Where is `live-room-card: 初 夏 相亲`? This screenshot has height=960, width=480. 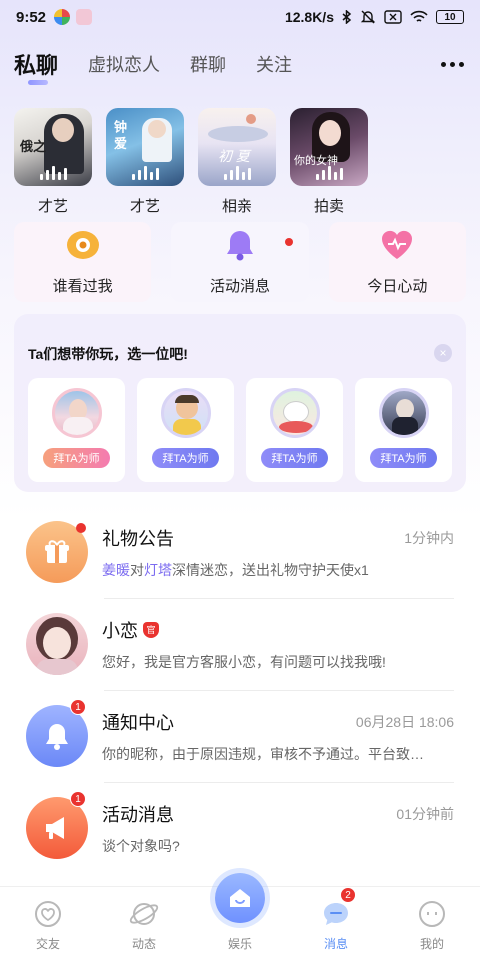
live-room-card: 初 夏 相亲 is located at coordinates (237, 162).